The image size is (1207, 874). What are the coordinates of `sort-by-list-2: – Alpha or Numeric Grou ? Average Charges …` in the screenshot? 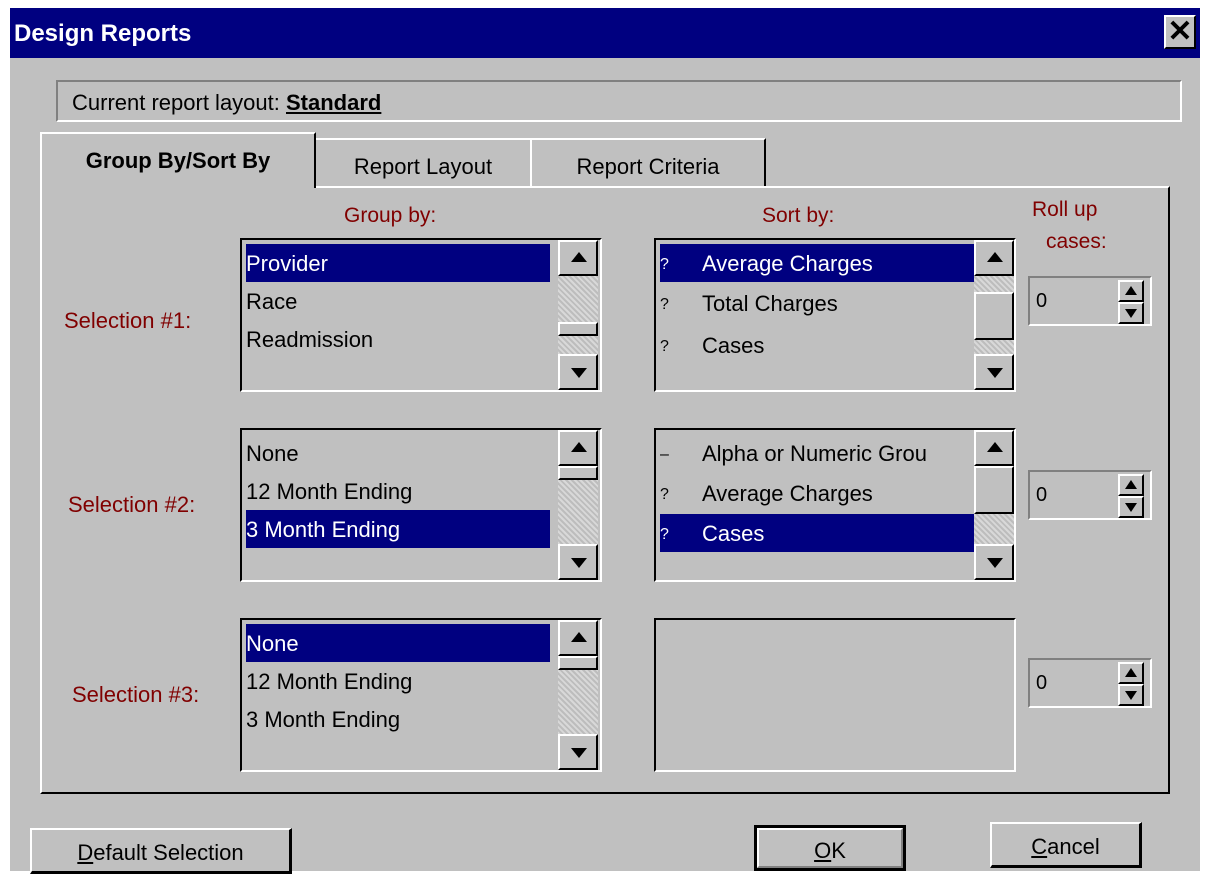 It's located at (835, 505).